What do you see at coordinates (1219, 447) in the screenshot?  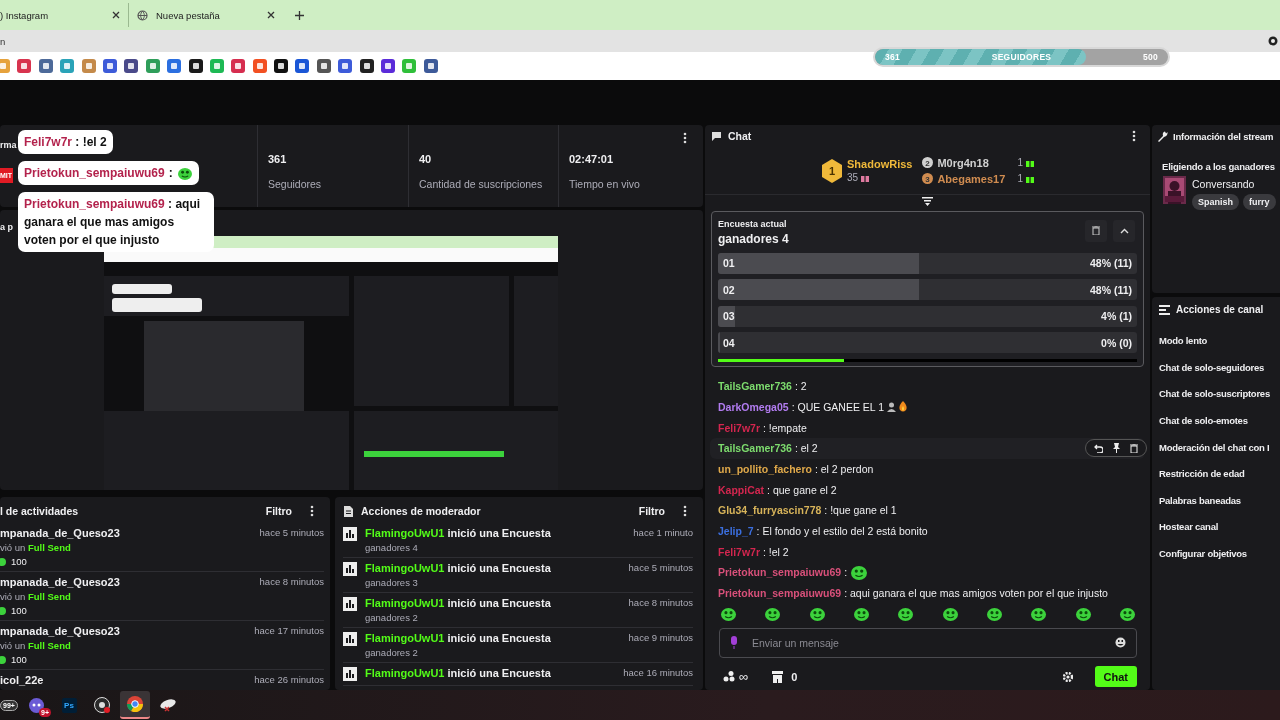 I see `channel-action: Moderación del chat con I` at bounding box center [1219, 447].